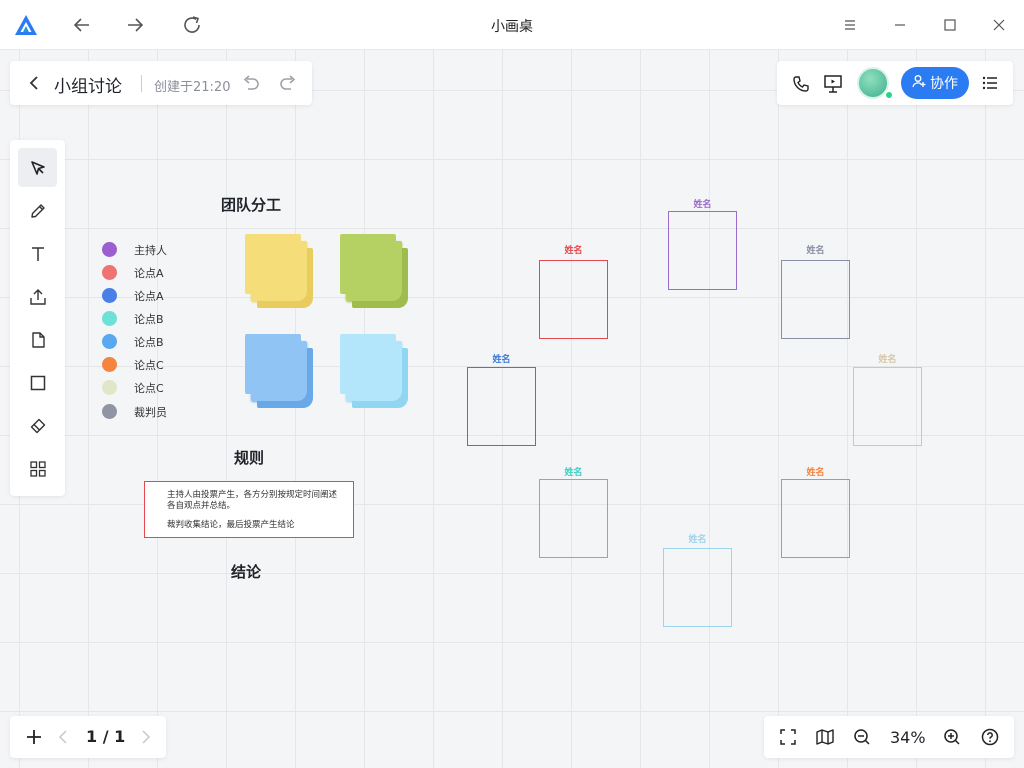 This screenshot has width=1024, height=768. Describe the element at coordinates (201, 506) in the screenshot. I see `rules-line: 各自观点并总结。` at that location.